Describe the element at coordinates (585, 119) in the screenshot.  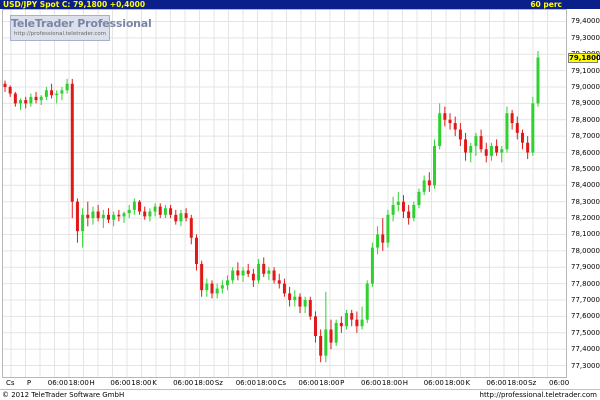
I see `y-tick-label: 78,8000` at that location.